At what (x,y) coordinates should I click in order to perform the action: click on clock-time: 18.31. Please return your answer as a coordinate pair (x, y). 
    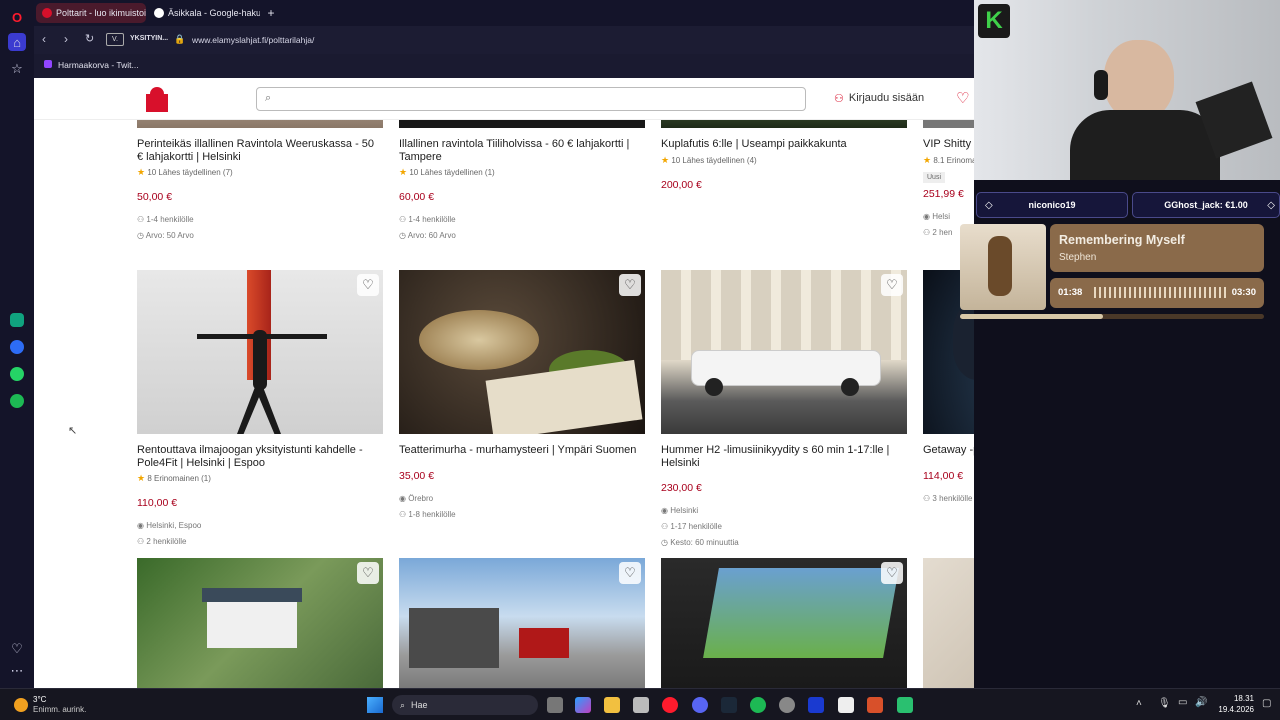
    Looking at the image, I should click on (1239, 698).